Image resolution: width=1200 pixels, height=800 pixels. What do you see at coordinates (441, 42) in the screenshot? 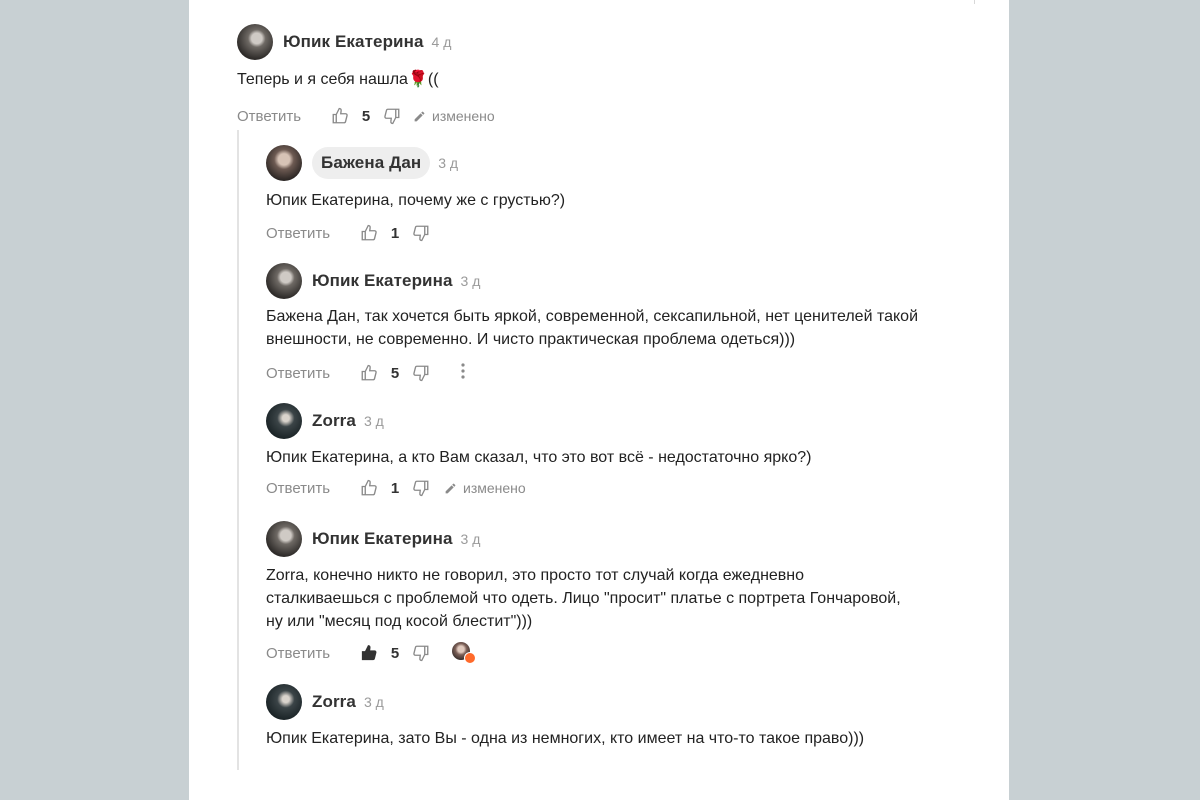
I see `comment-time: 4 д` at bounding box center [441, 42].